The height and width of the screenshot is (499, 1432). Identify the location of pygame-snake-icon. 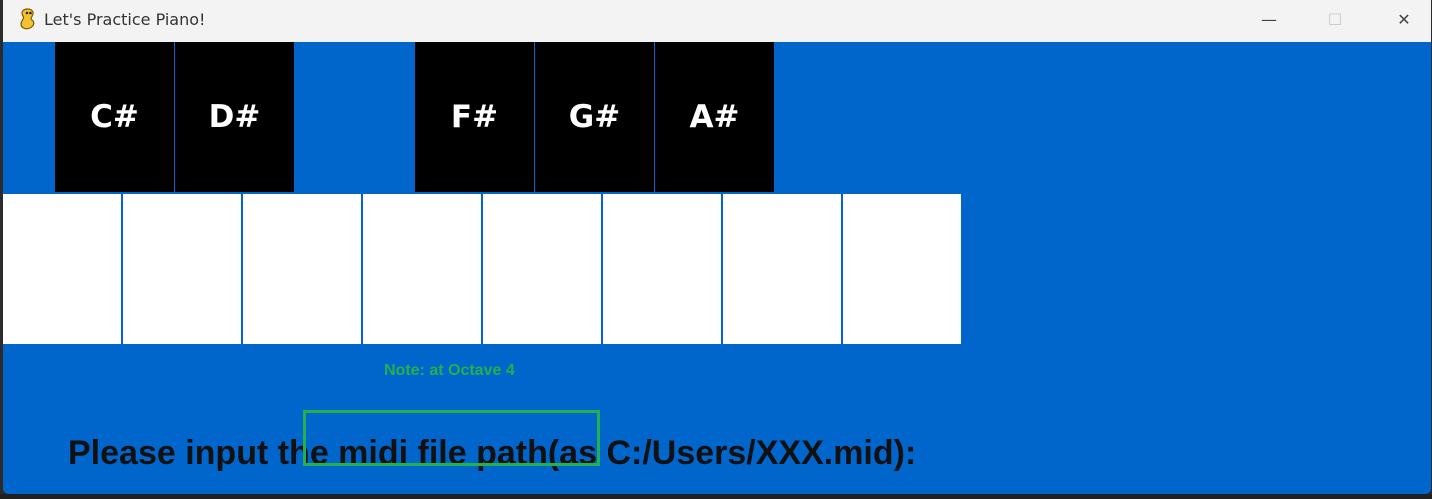
(27, 19).